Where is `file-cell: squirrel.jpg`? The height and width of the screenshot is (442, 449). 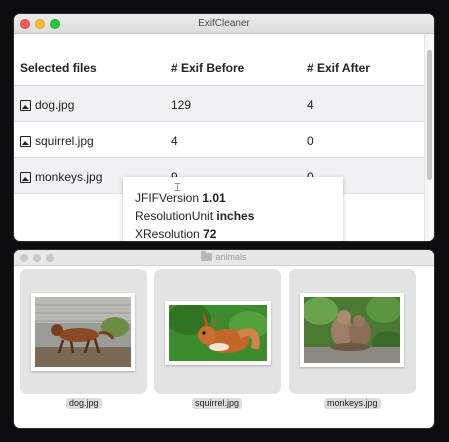 file-cell: squirrel.jpg is located at coordinates (57, 141).